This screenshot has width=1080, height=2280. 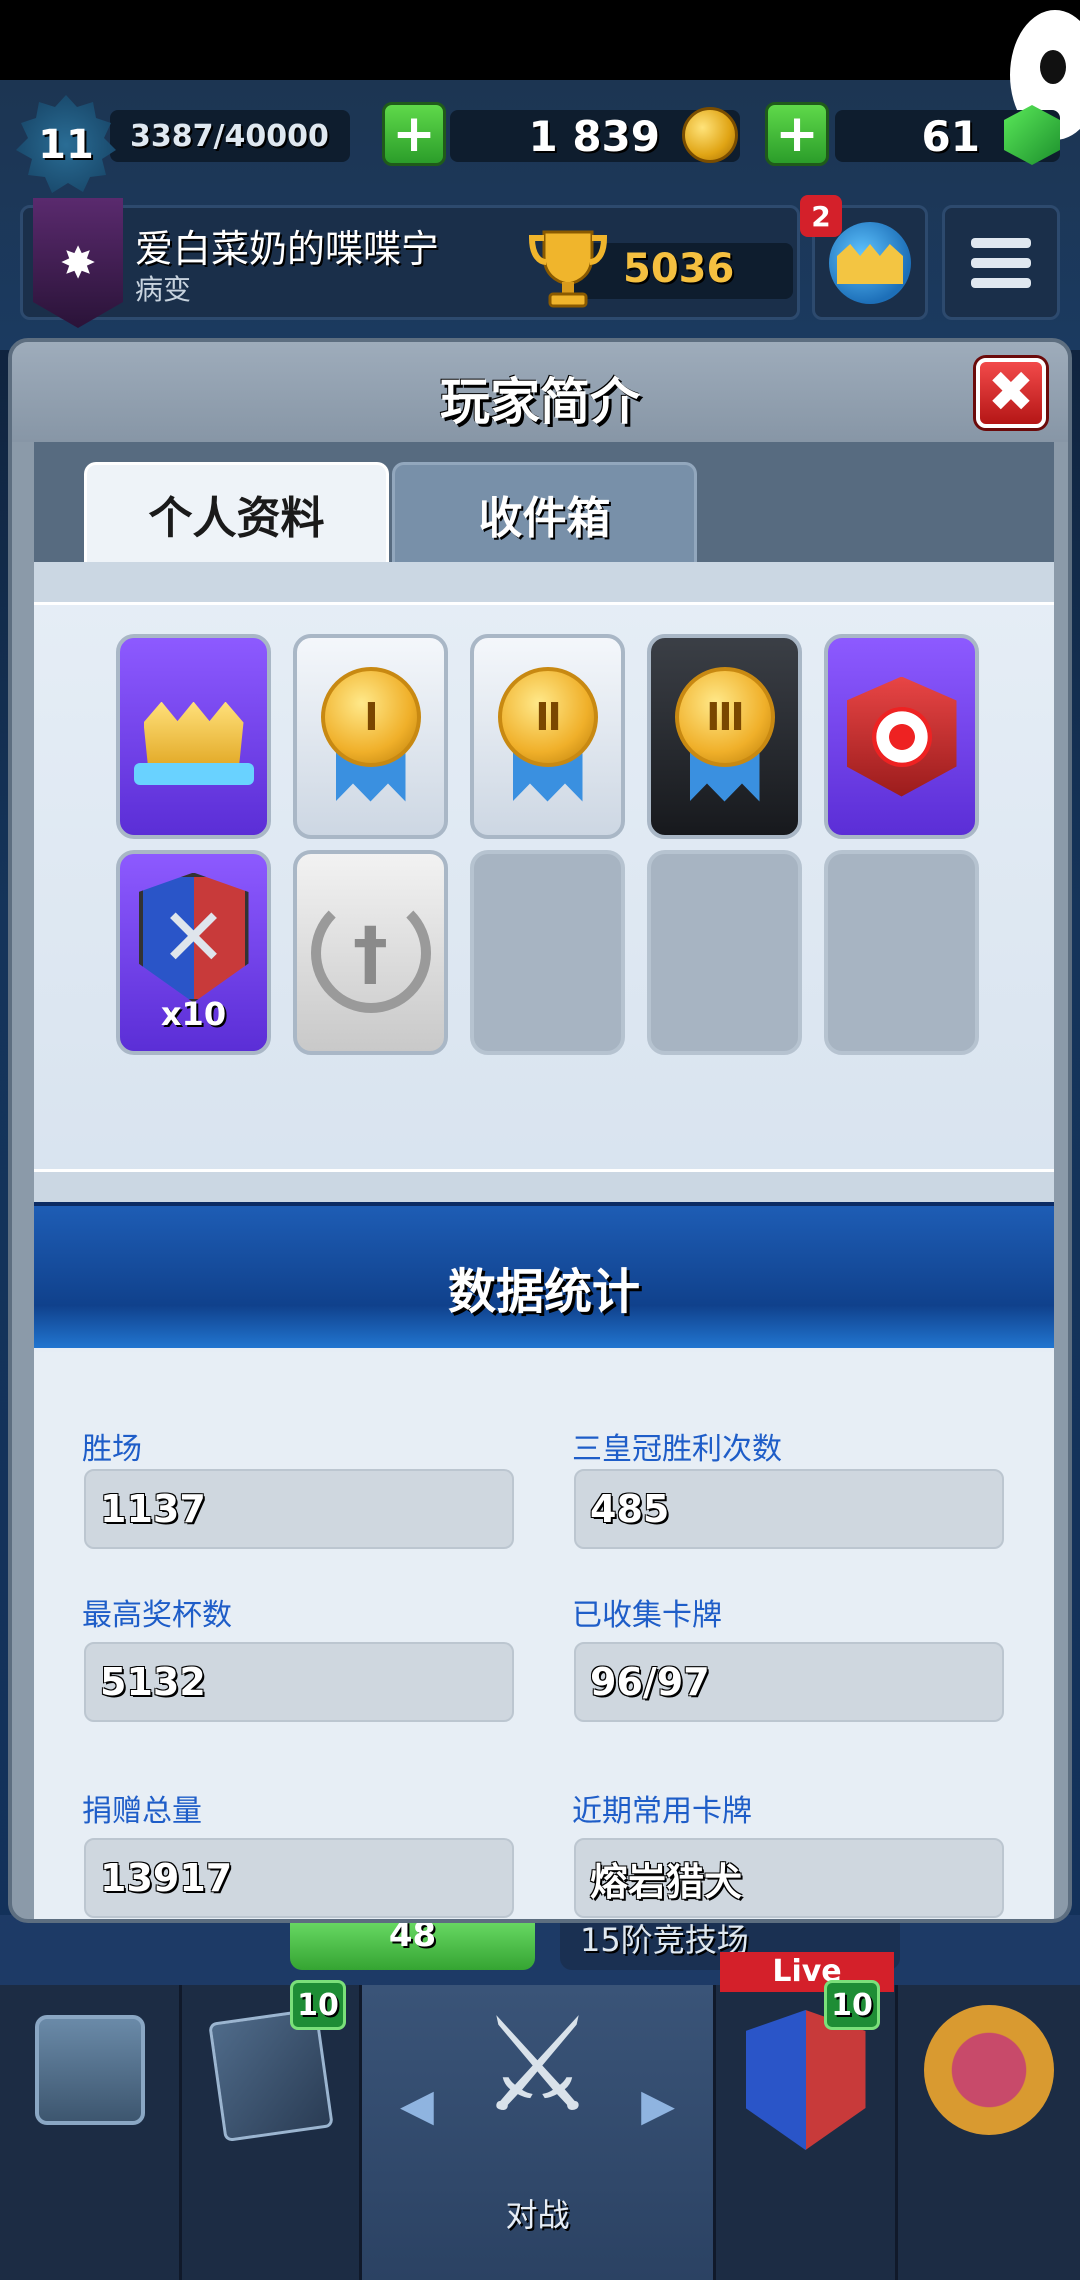 What do you see at coordinates (112, 1449) in the screenshot?
I see `stat-label-wins: 胜场` at bounding box center [112, 1449].